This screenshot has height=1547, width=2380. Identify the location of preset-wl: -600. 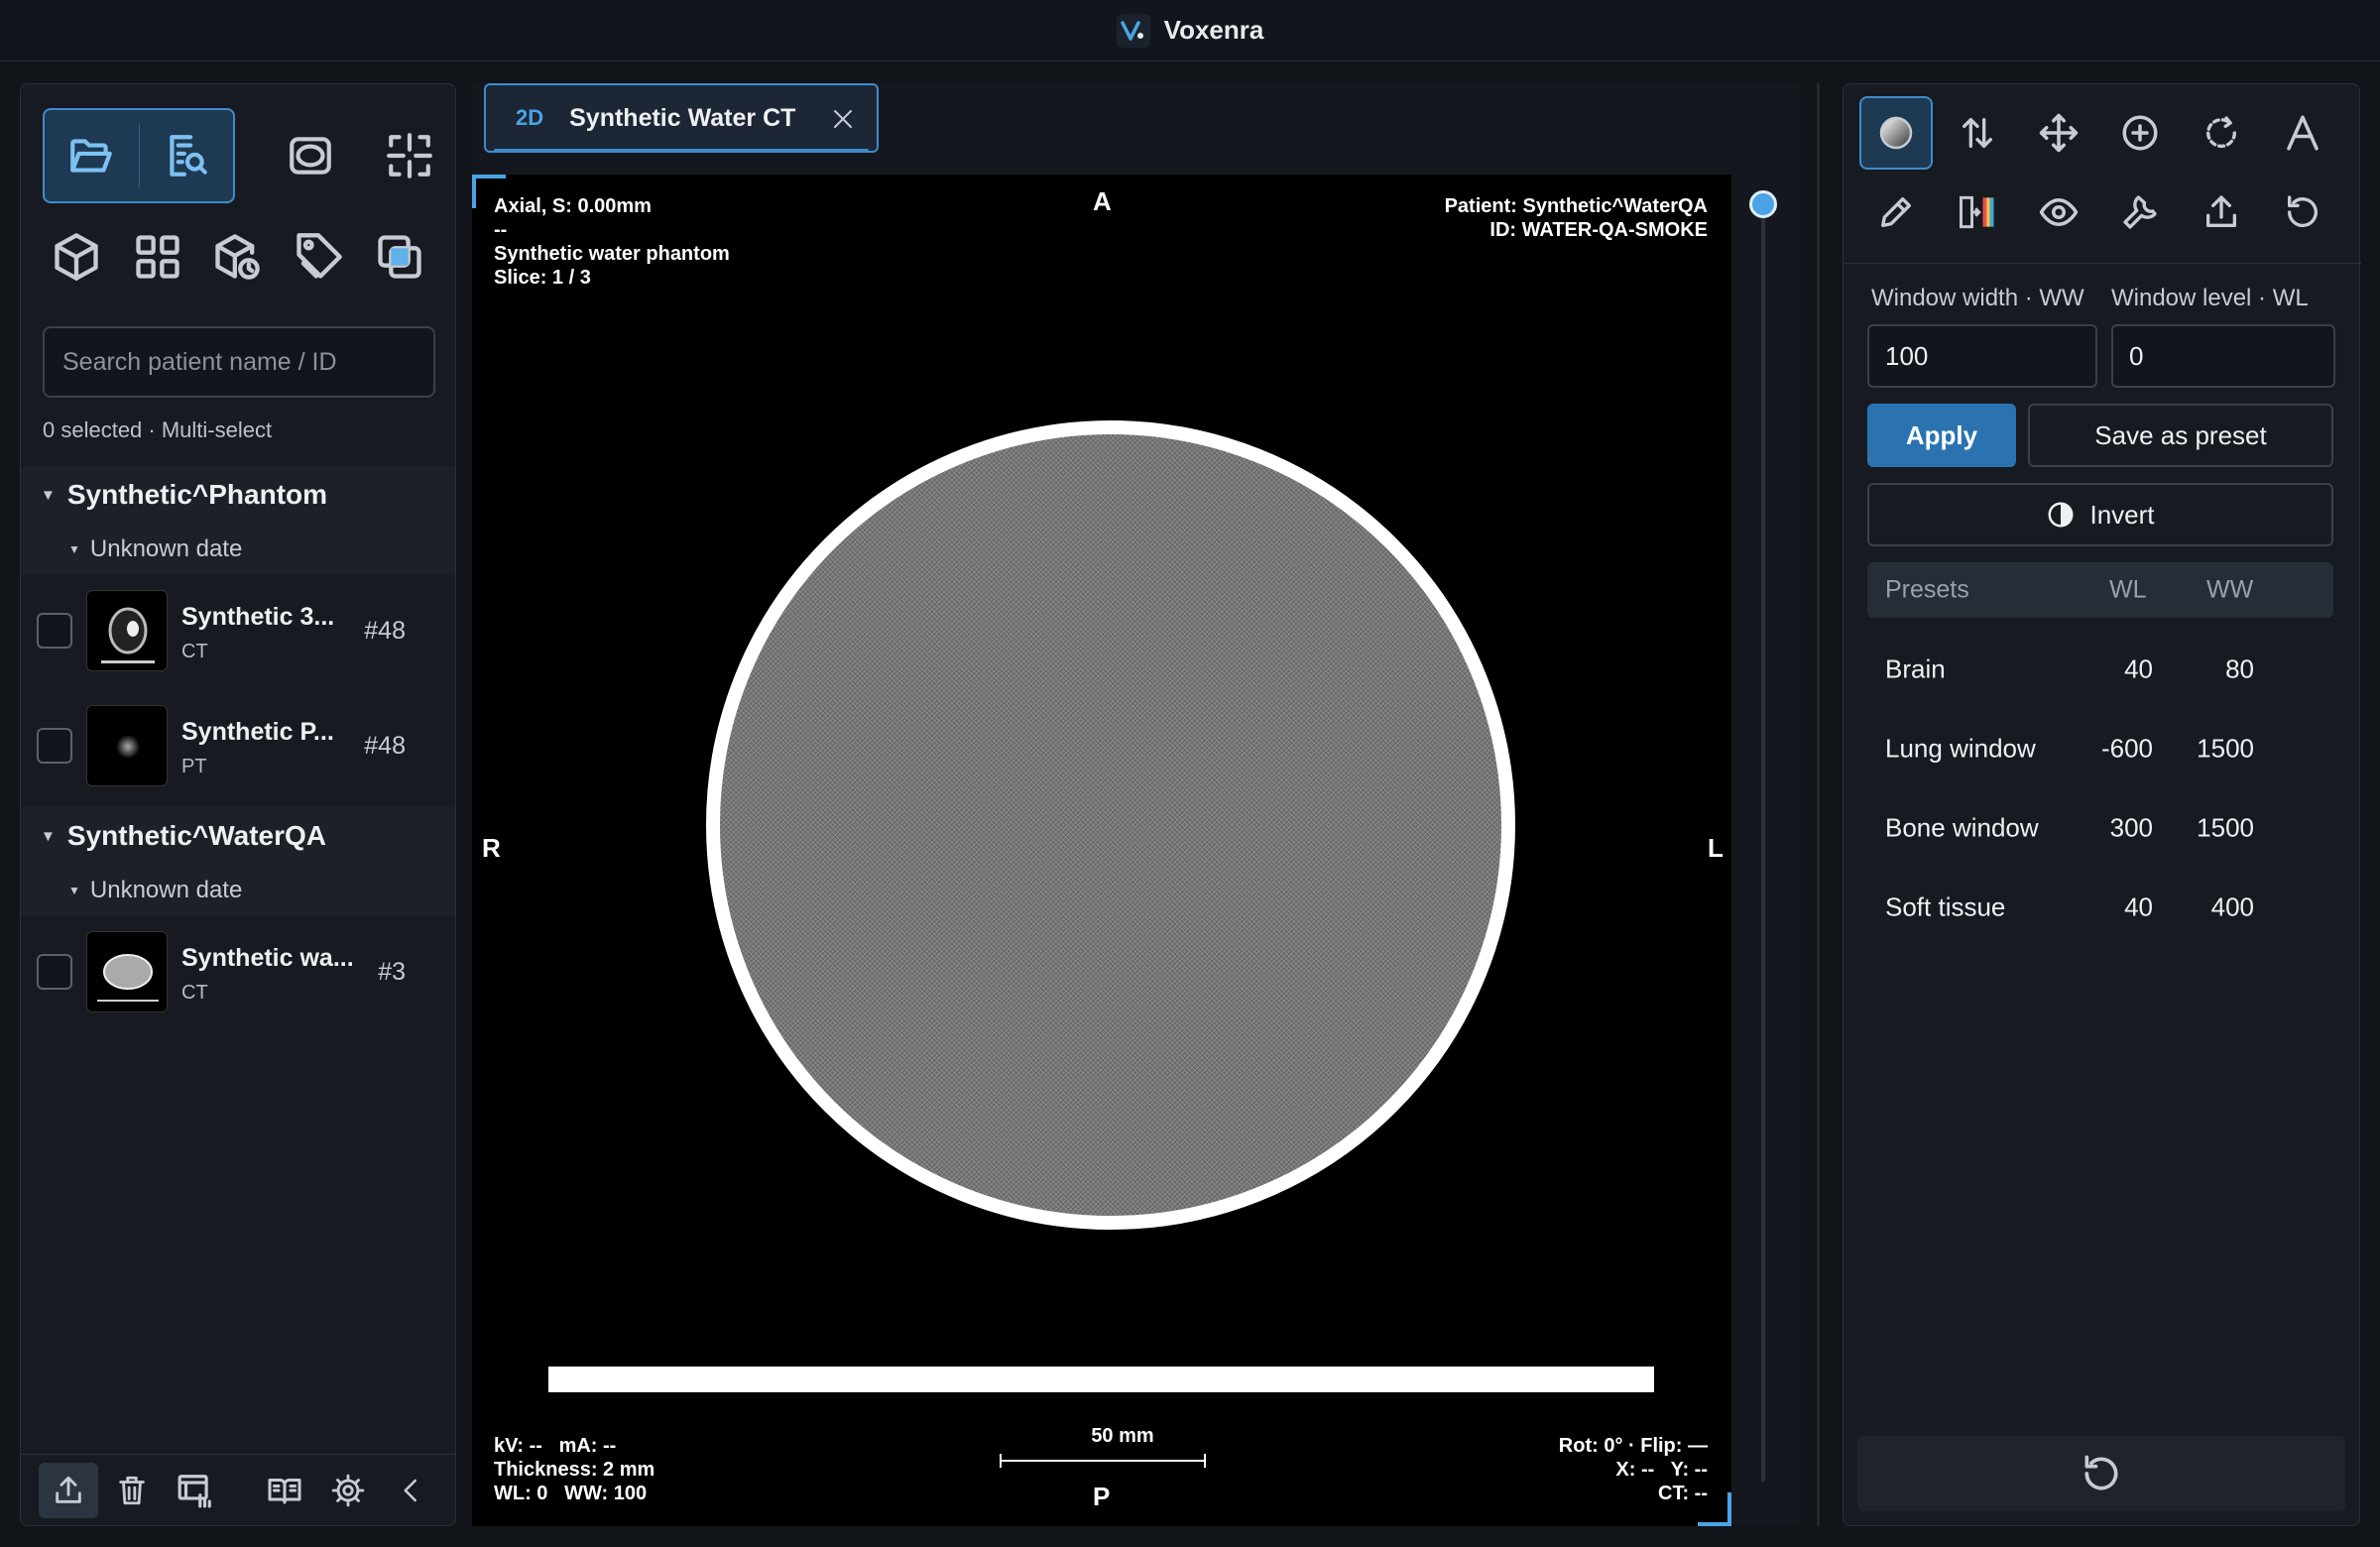
(2126, 748).